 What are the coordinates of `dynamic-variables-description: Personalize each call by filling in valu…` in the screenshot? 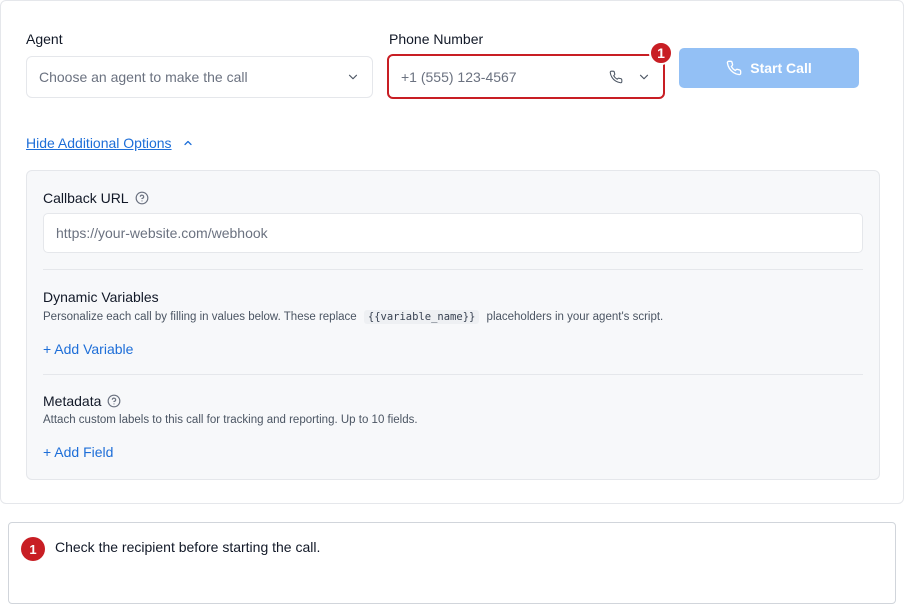 It's located at (353, 317).